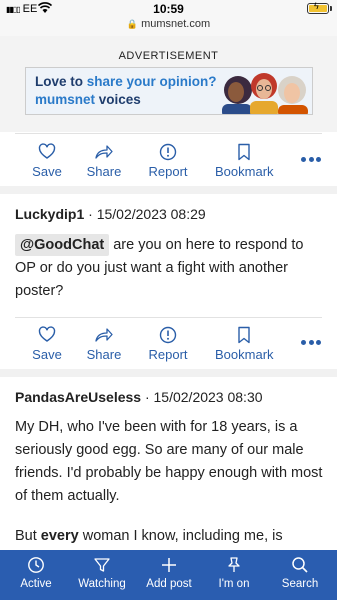 The width and height of the screenshot is (337, 600). I want to click on ad-illustration, so click(265, 93).